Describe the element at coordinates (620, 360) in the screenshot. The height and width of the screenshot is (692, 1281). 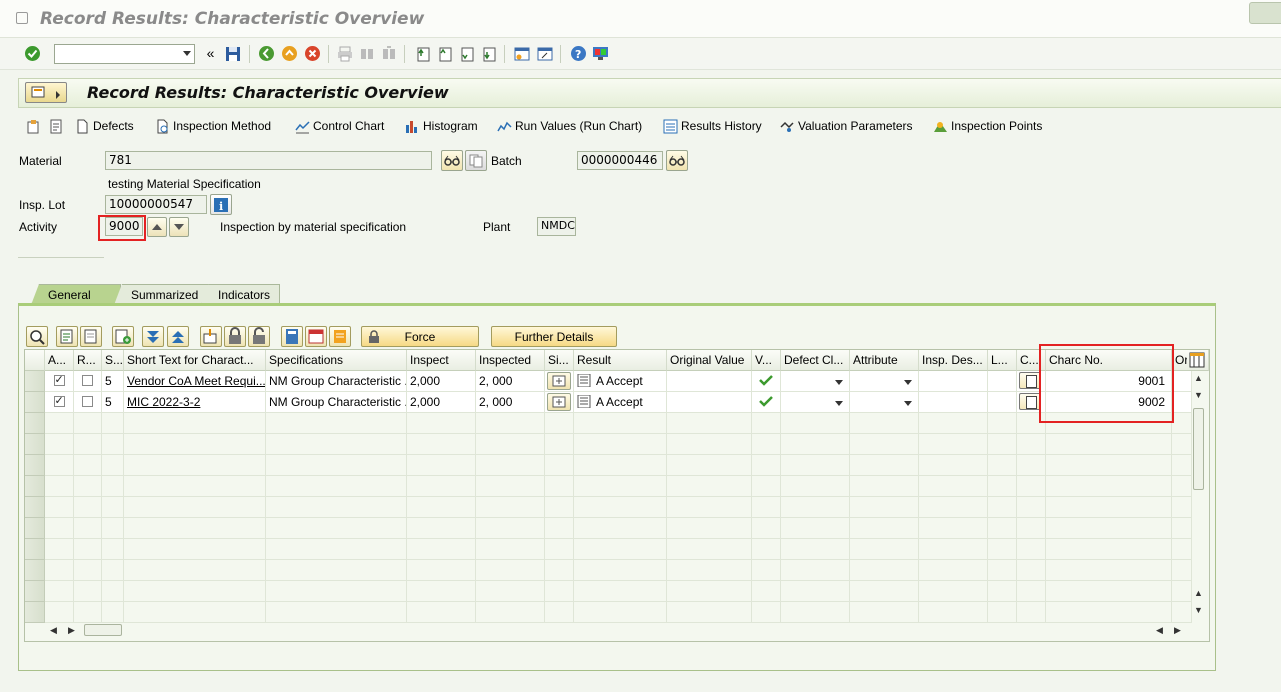
I see `column-header: Result` at that location.